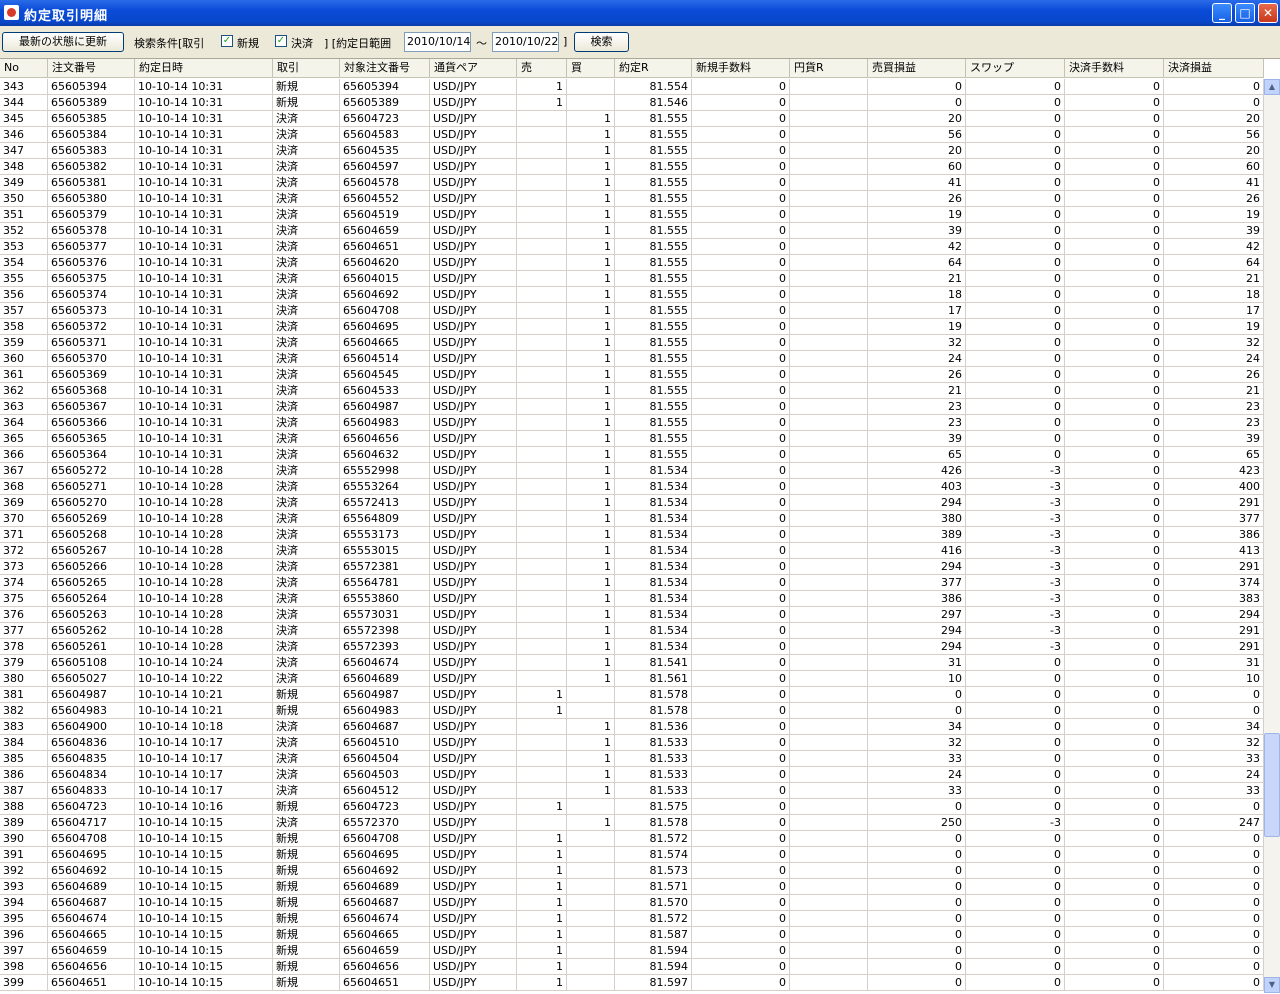 This screenshot has height=994, width=1280. What do you see at coordinates (601, 42) in the screenshot?
I see `search-button: 検索` at bounding box center [601, 42].